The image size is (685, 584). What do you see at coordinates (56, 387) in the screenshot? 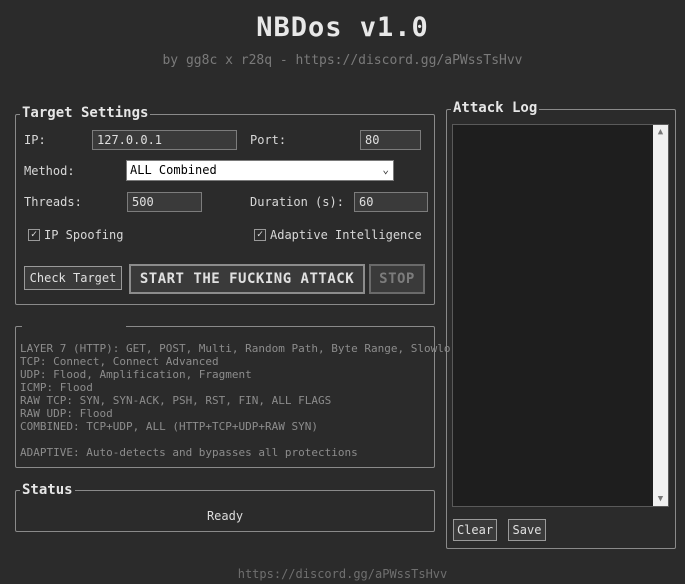
I see `info-line: ICMP: Flood` at bounding box center [56, 387].